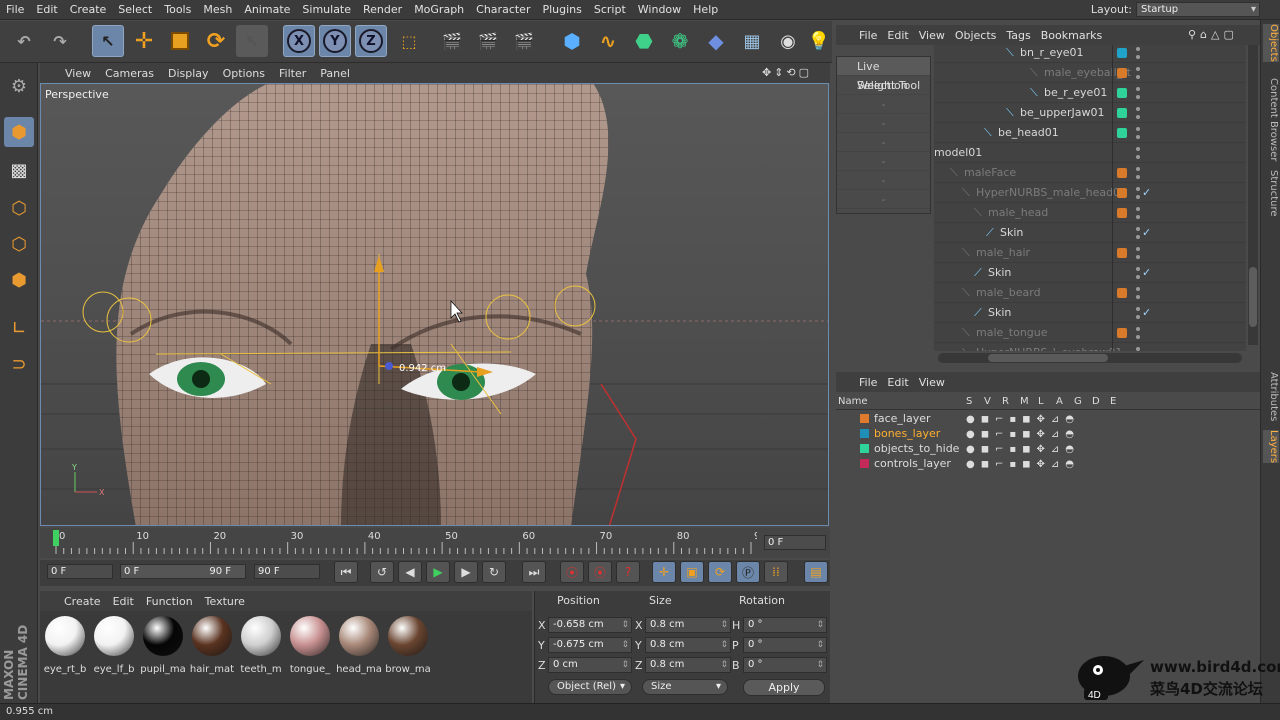  I want to click on record-parameter-icon: Ⓟ, so click(748, 572).